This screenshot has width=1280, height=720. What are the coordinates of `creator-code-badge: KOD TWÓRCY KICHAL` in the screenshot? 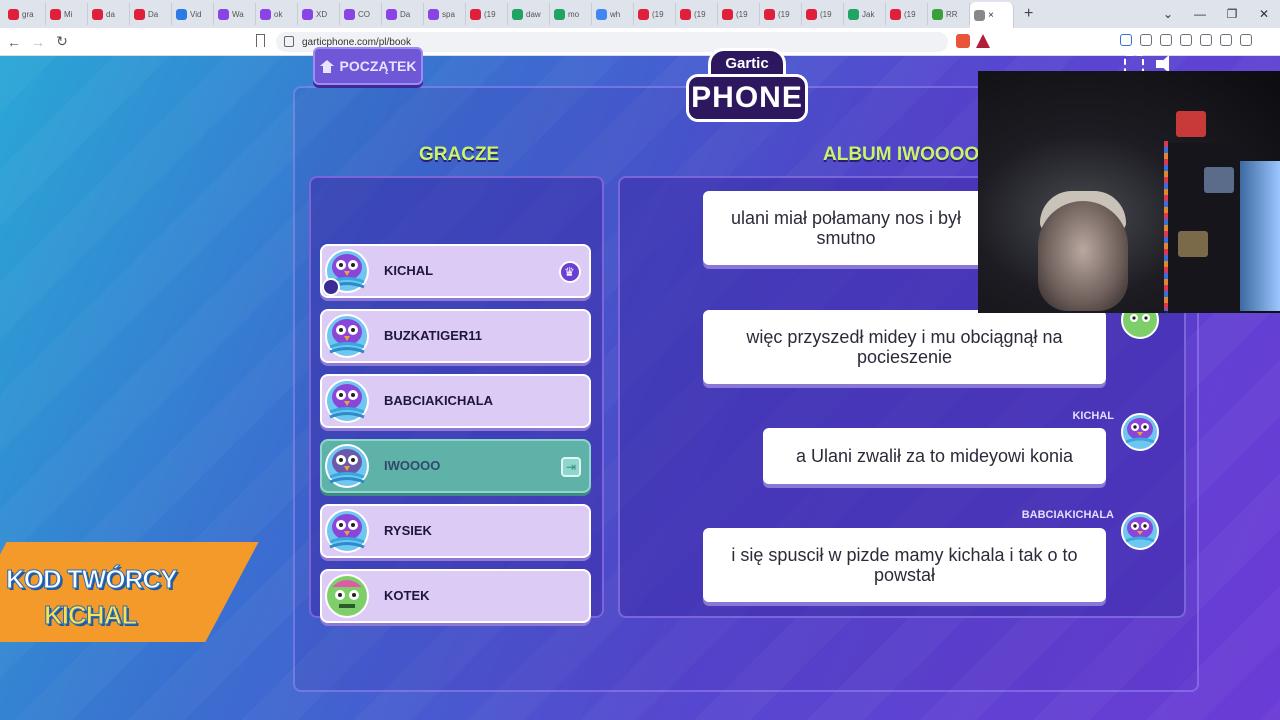 It's located at (129, 591).